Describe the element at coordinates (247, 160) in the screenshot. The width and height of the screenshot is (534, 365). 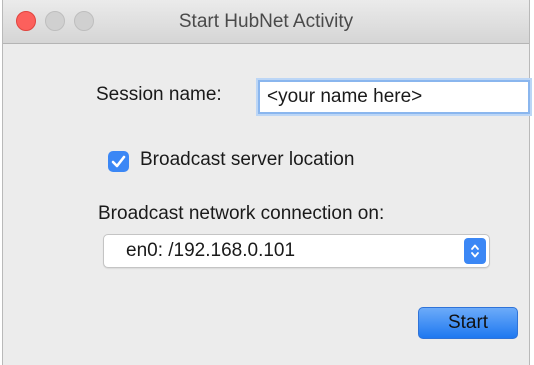
I see `broadcast-server-label: Broadcast server location` at that location.